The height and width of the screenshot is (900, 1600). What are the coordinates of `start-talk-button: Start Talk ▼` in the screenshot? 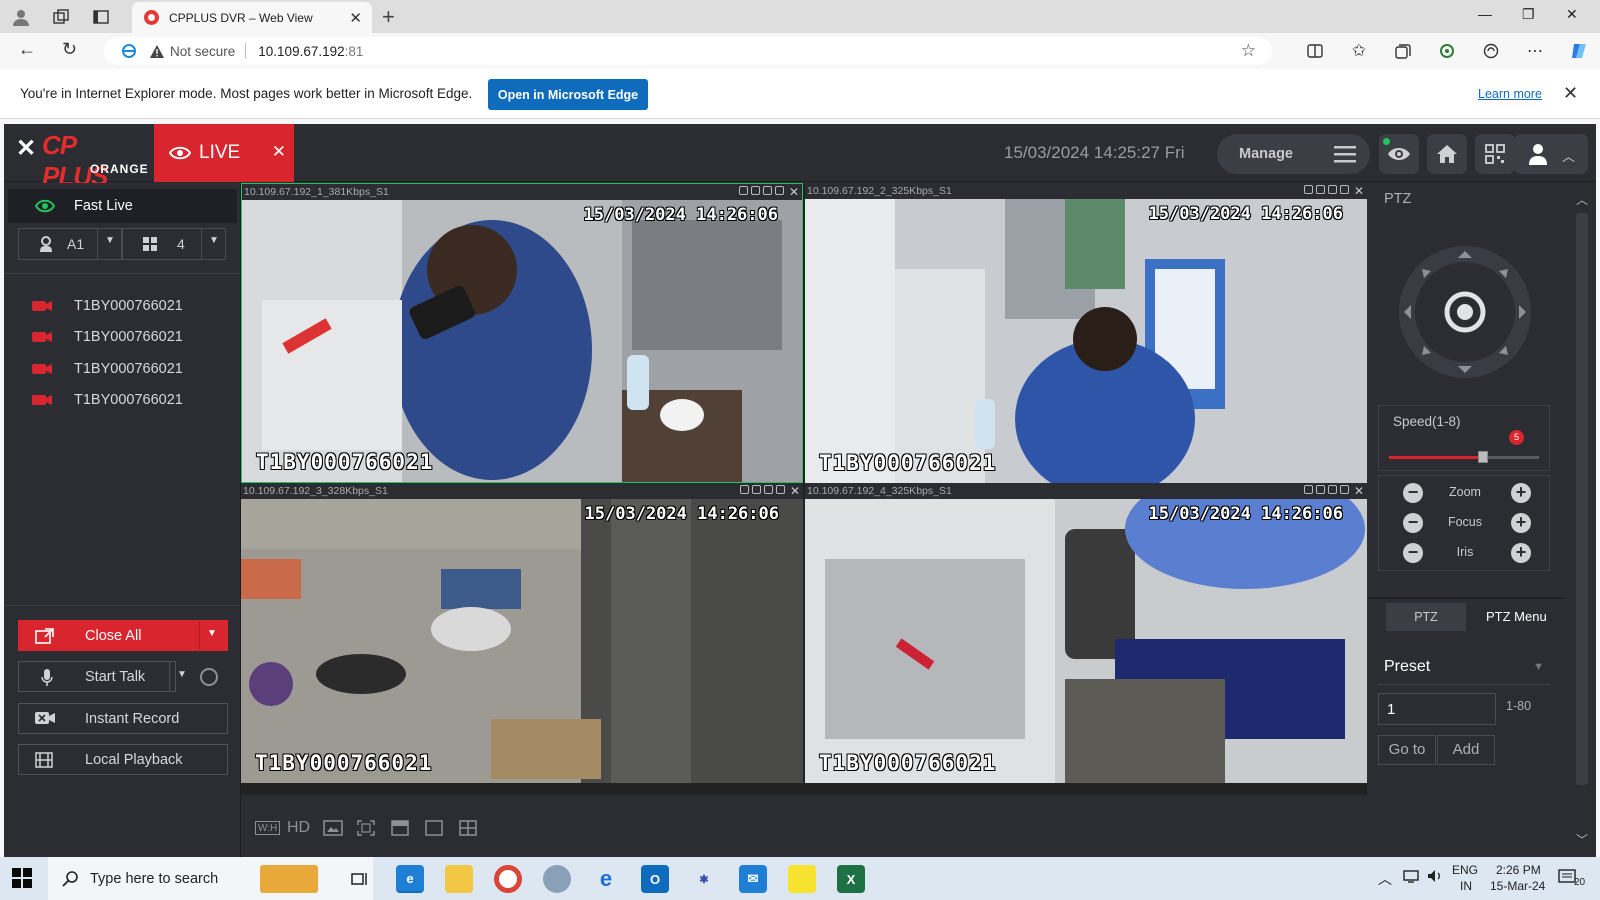 It's located at (102, 676).